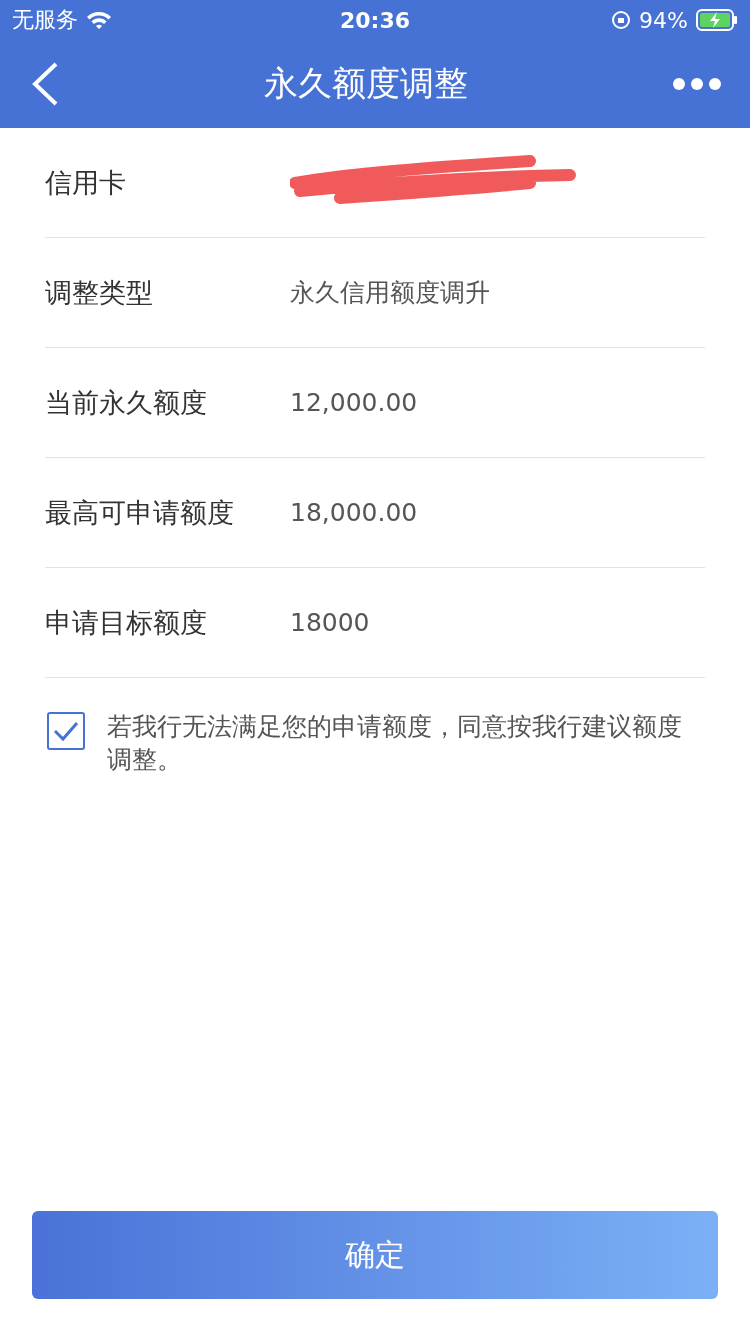  Describe the element at coordinates (126, 622) in the screenshot. I see `field-label: 申请目标额度` at that location.